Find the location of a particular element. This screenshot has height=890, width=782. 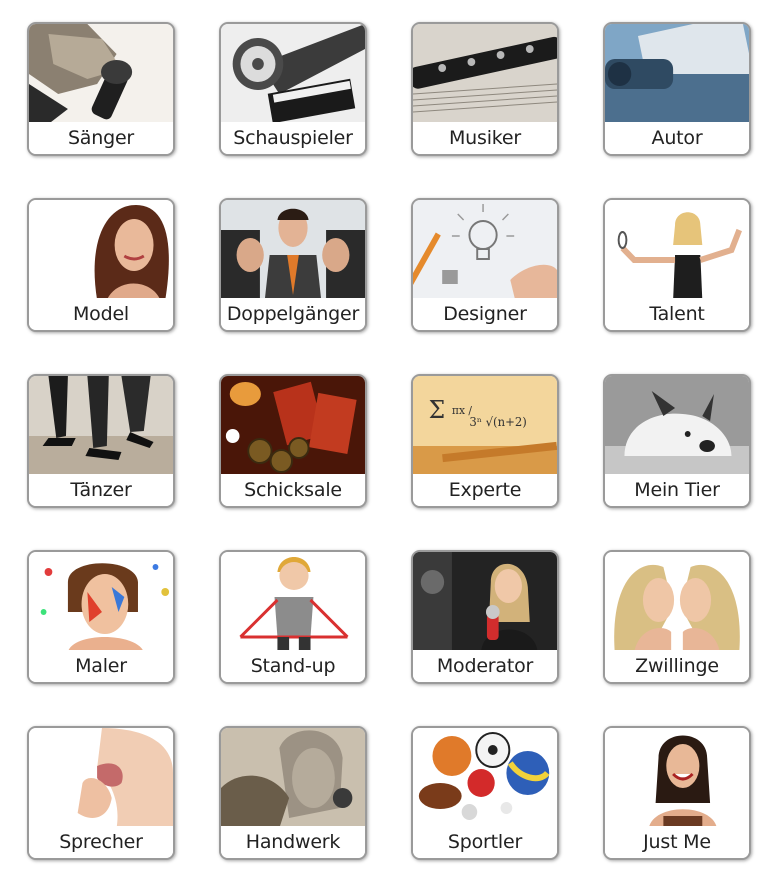

tile-model: Model is located at coordinates (101, 265).